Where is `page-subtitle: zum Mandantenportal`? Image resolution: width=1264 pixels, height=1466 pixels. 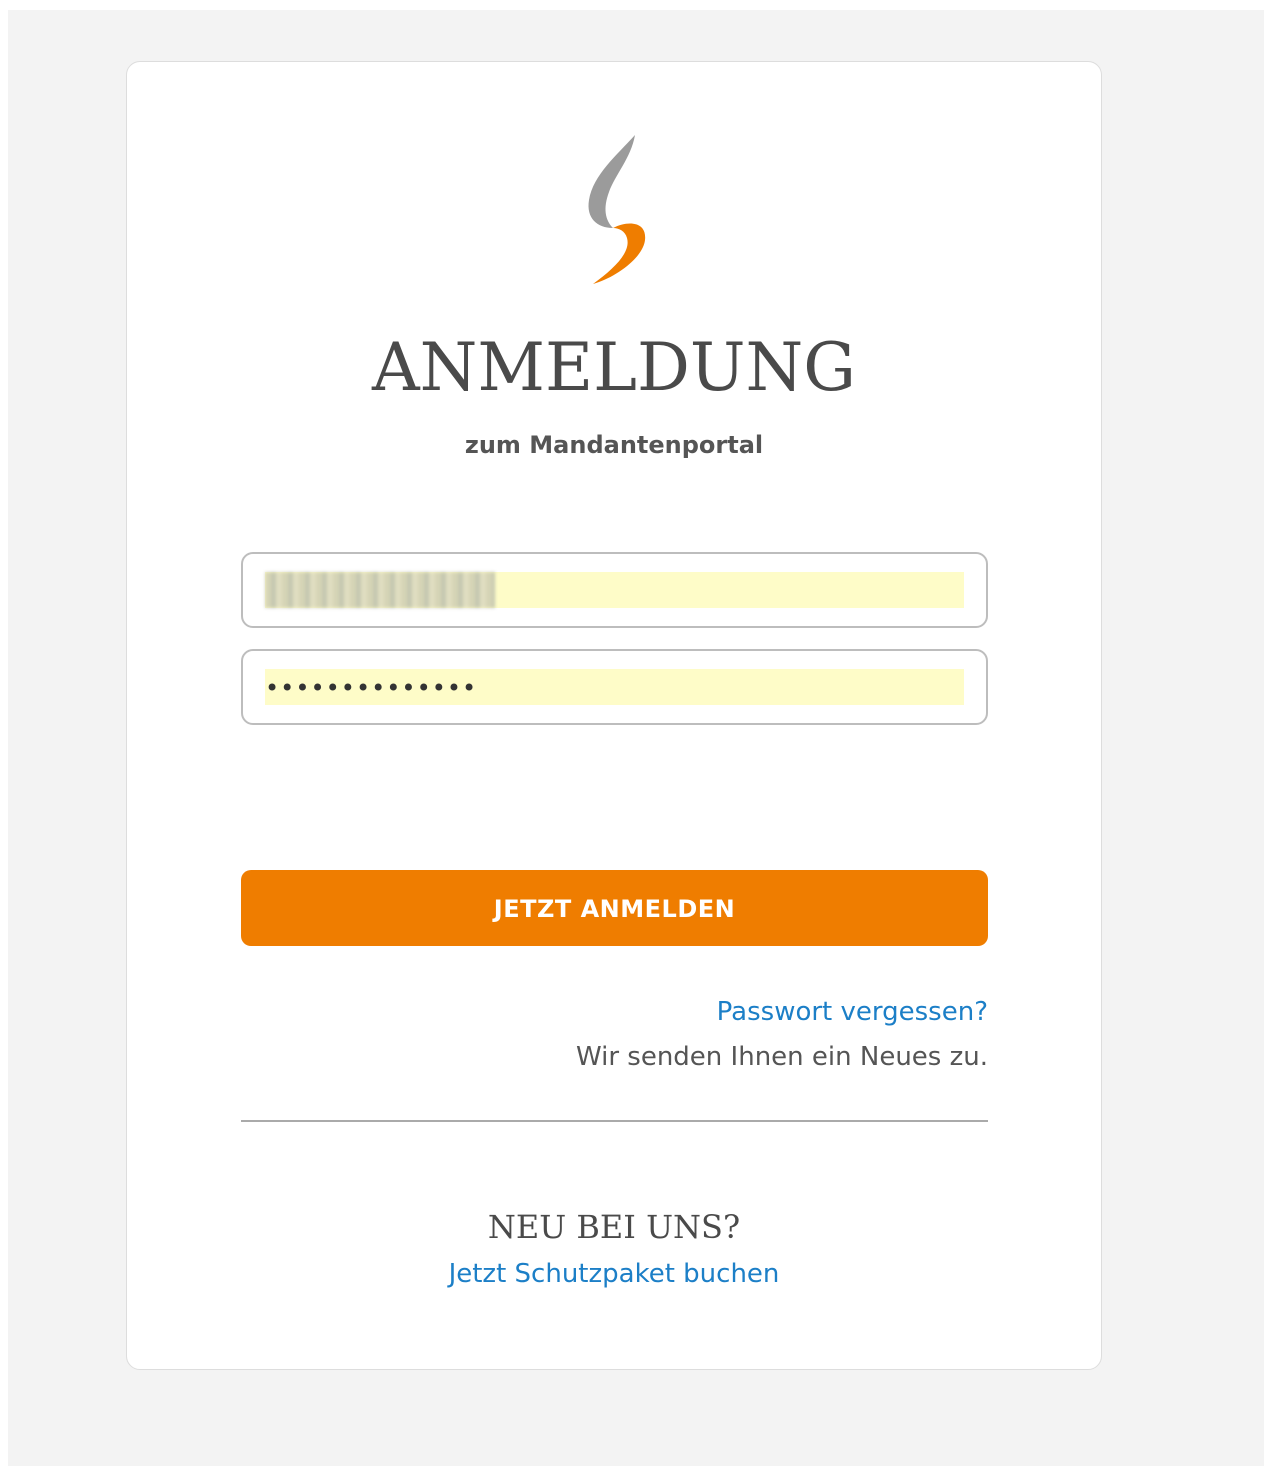 page-subtitle: zum Mandantenportal is located at coordinates (614, 445).